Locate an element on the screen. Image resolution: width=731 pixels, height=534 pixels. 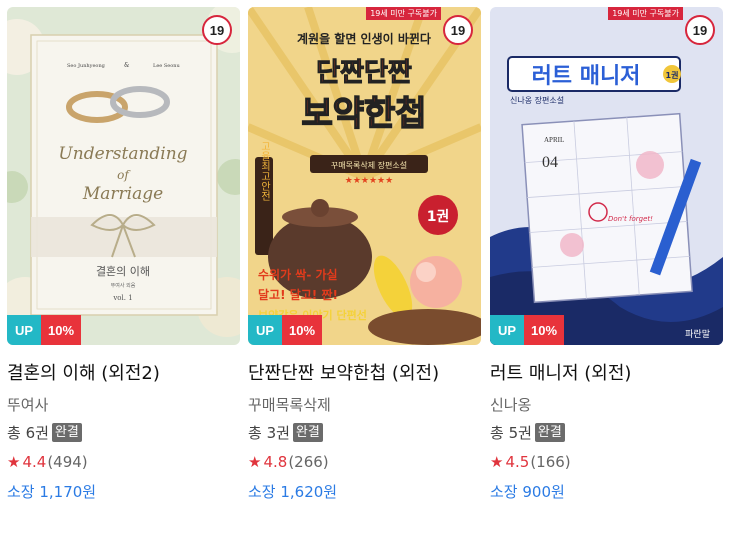
book-author: 꾸매목록삭제 is located at coordinates (364, 404).